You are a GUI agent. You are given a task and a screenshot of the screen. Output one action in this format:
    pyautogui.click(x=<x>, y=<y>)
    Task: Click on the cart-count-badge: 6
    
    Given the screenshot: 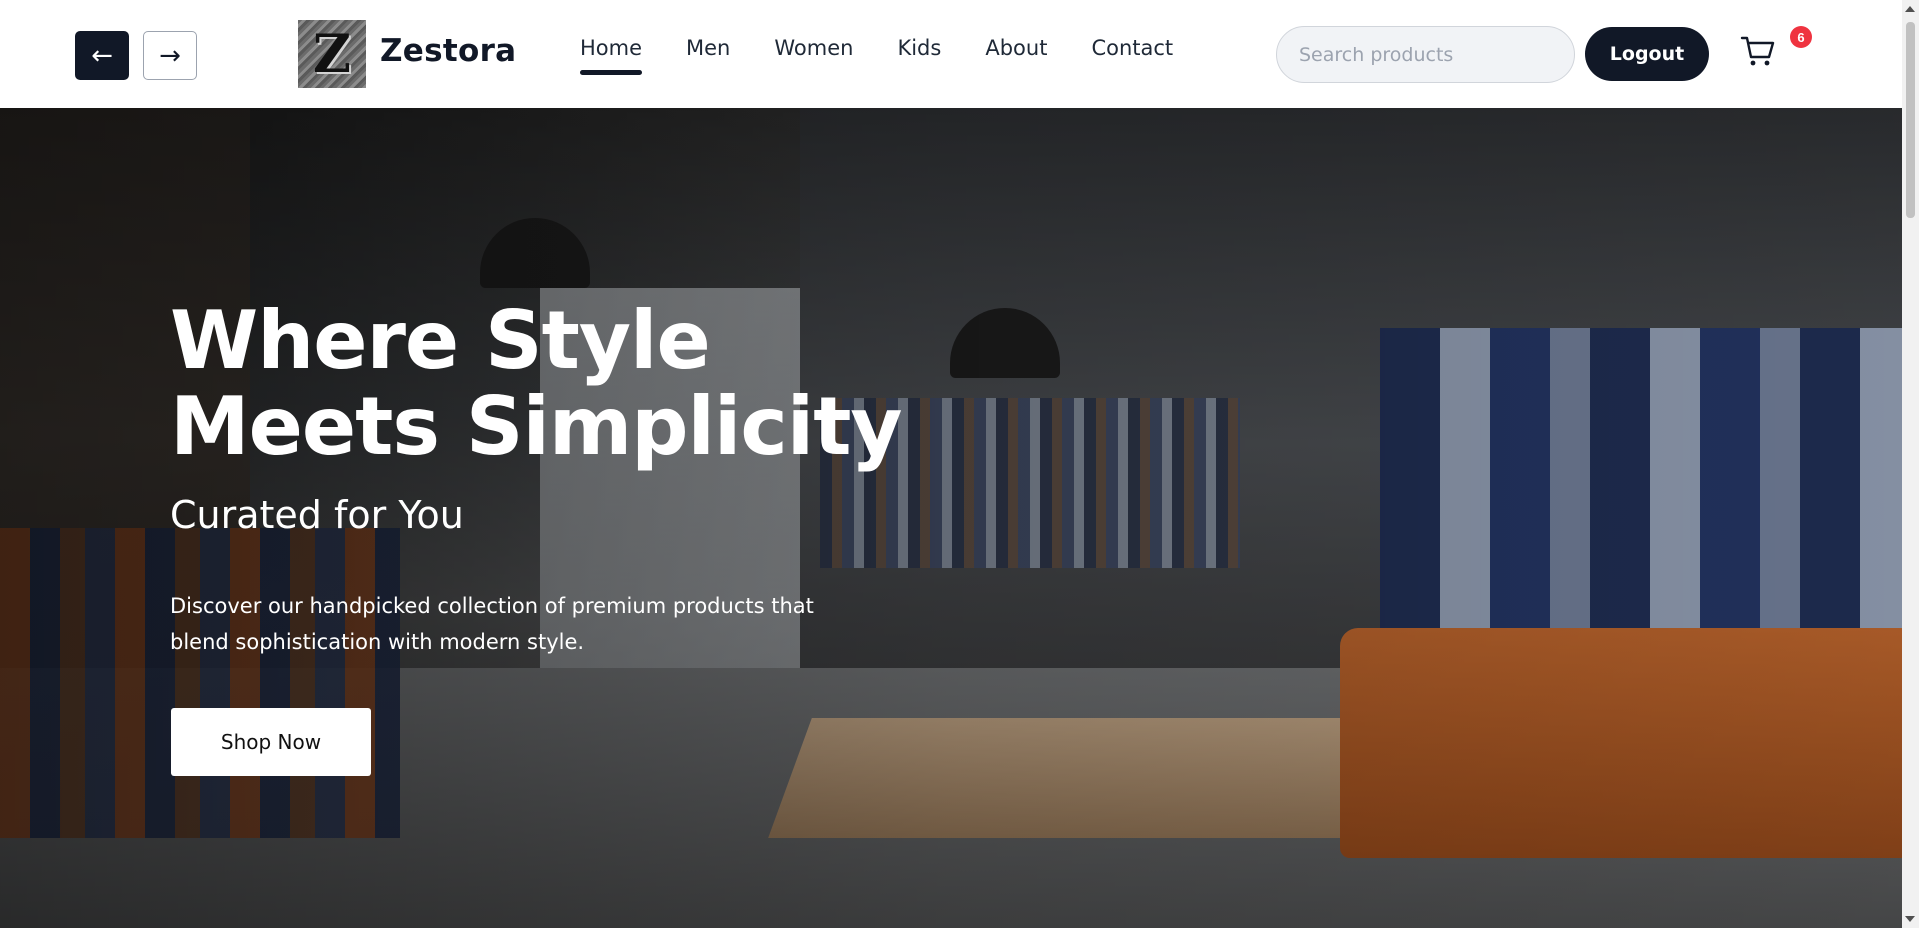 What is the action you would take?
    pyautogui.click(x=1801, y=37)
    